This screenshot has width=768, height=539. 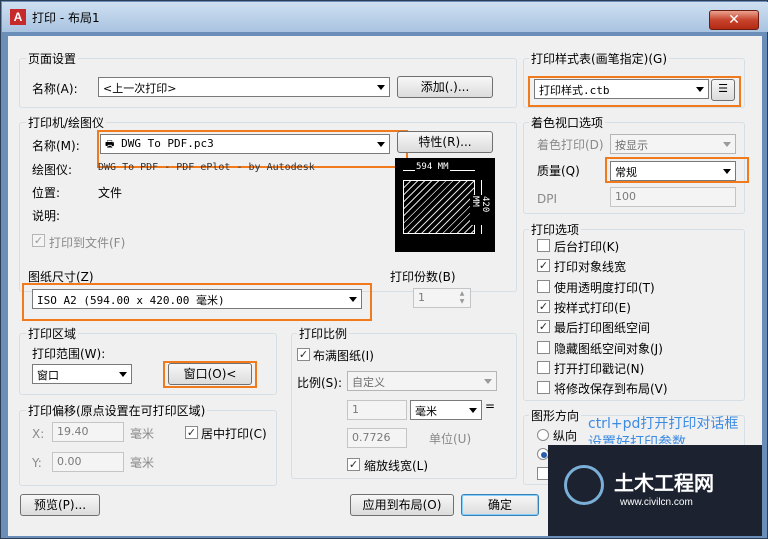 I want to click on quality-label: 质量(Q), so click(x=558, y=171).